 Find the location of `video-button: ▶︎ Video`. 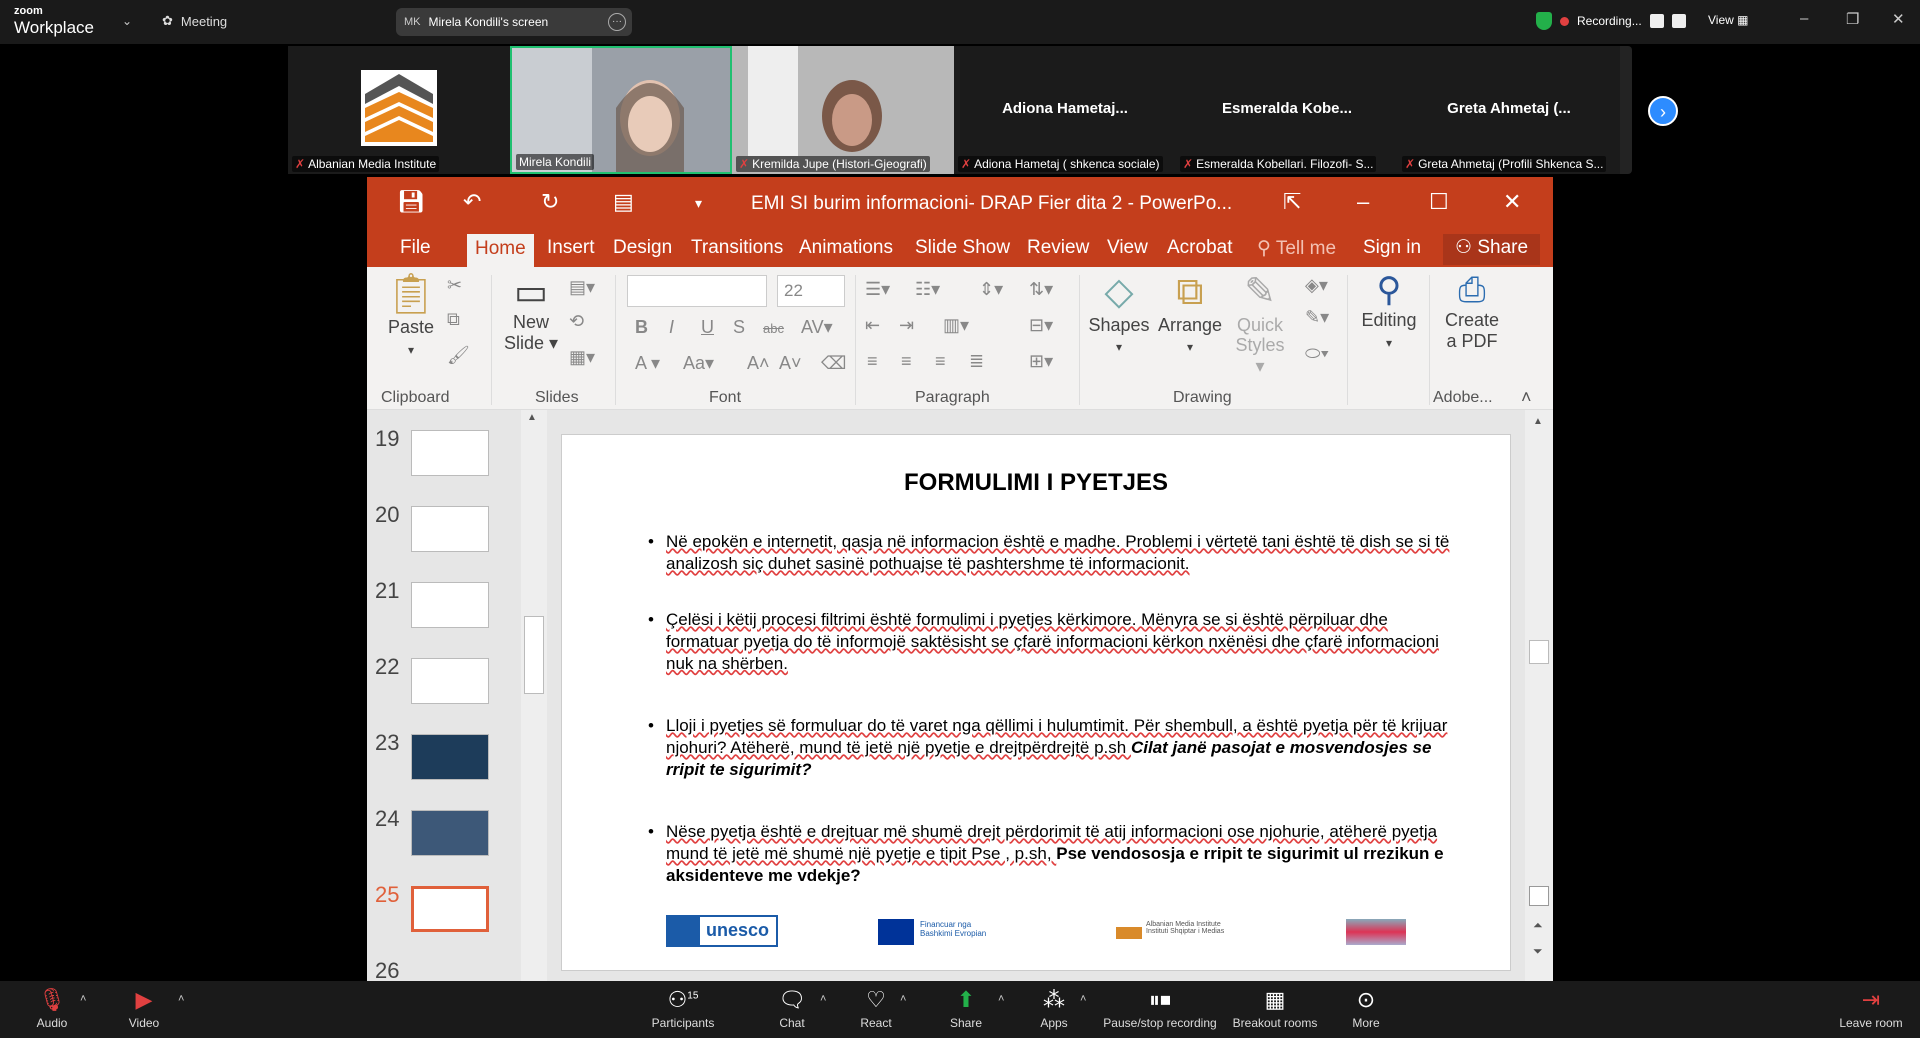

video-button: ▶︎ Video is located at coordinates (144, 1009).